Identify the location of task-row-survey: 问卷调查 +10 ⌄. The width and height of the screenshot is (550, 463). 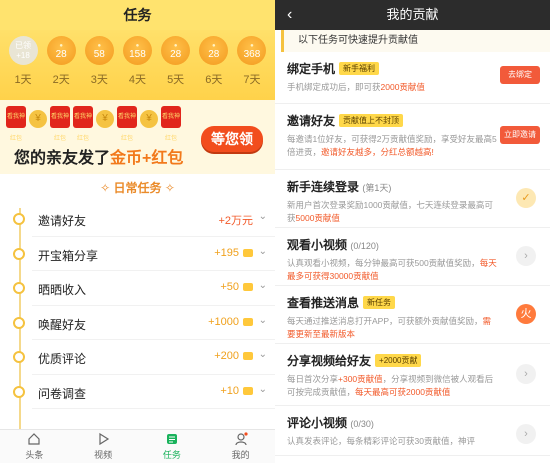
(144, 392).